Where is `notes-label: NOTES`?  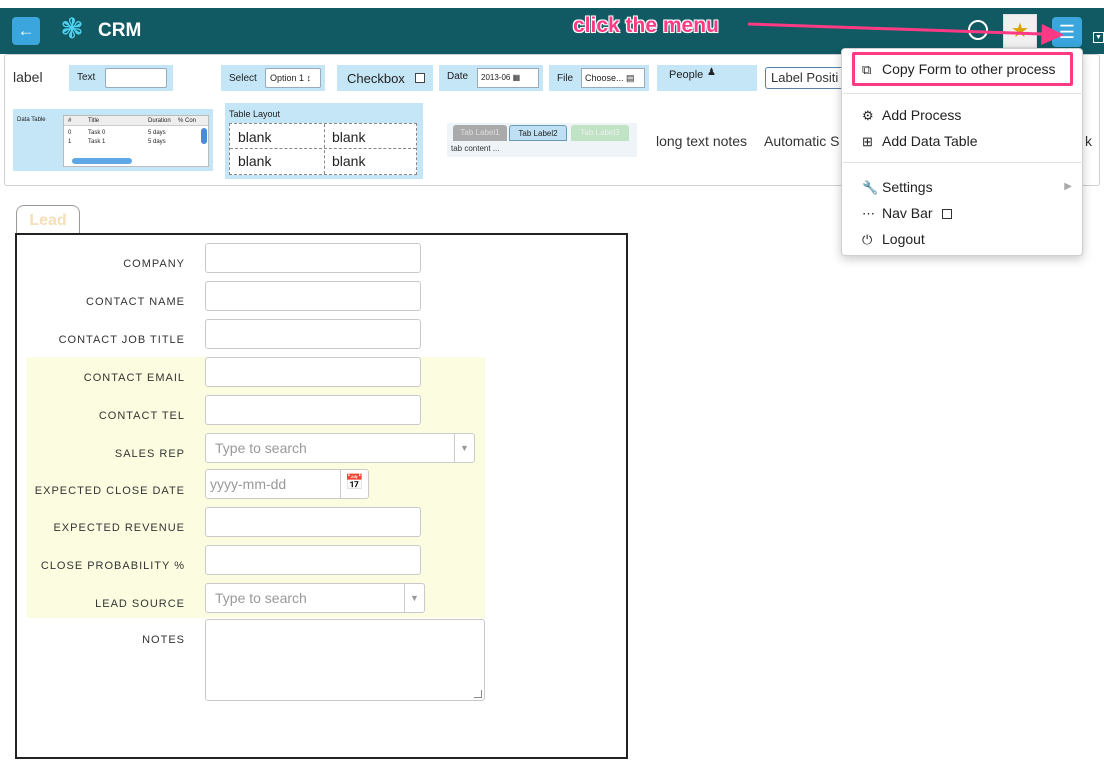 notes-label: NOTES is located at coordinates (163, 640).